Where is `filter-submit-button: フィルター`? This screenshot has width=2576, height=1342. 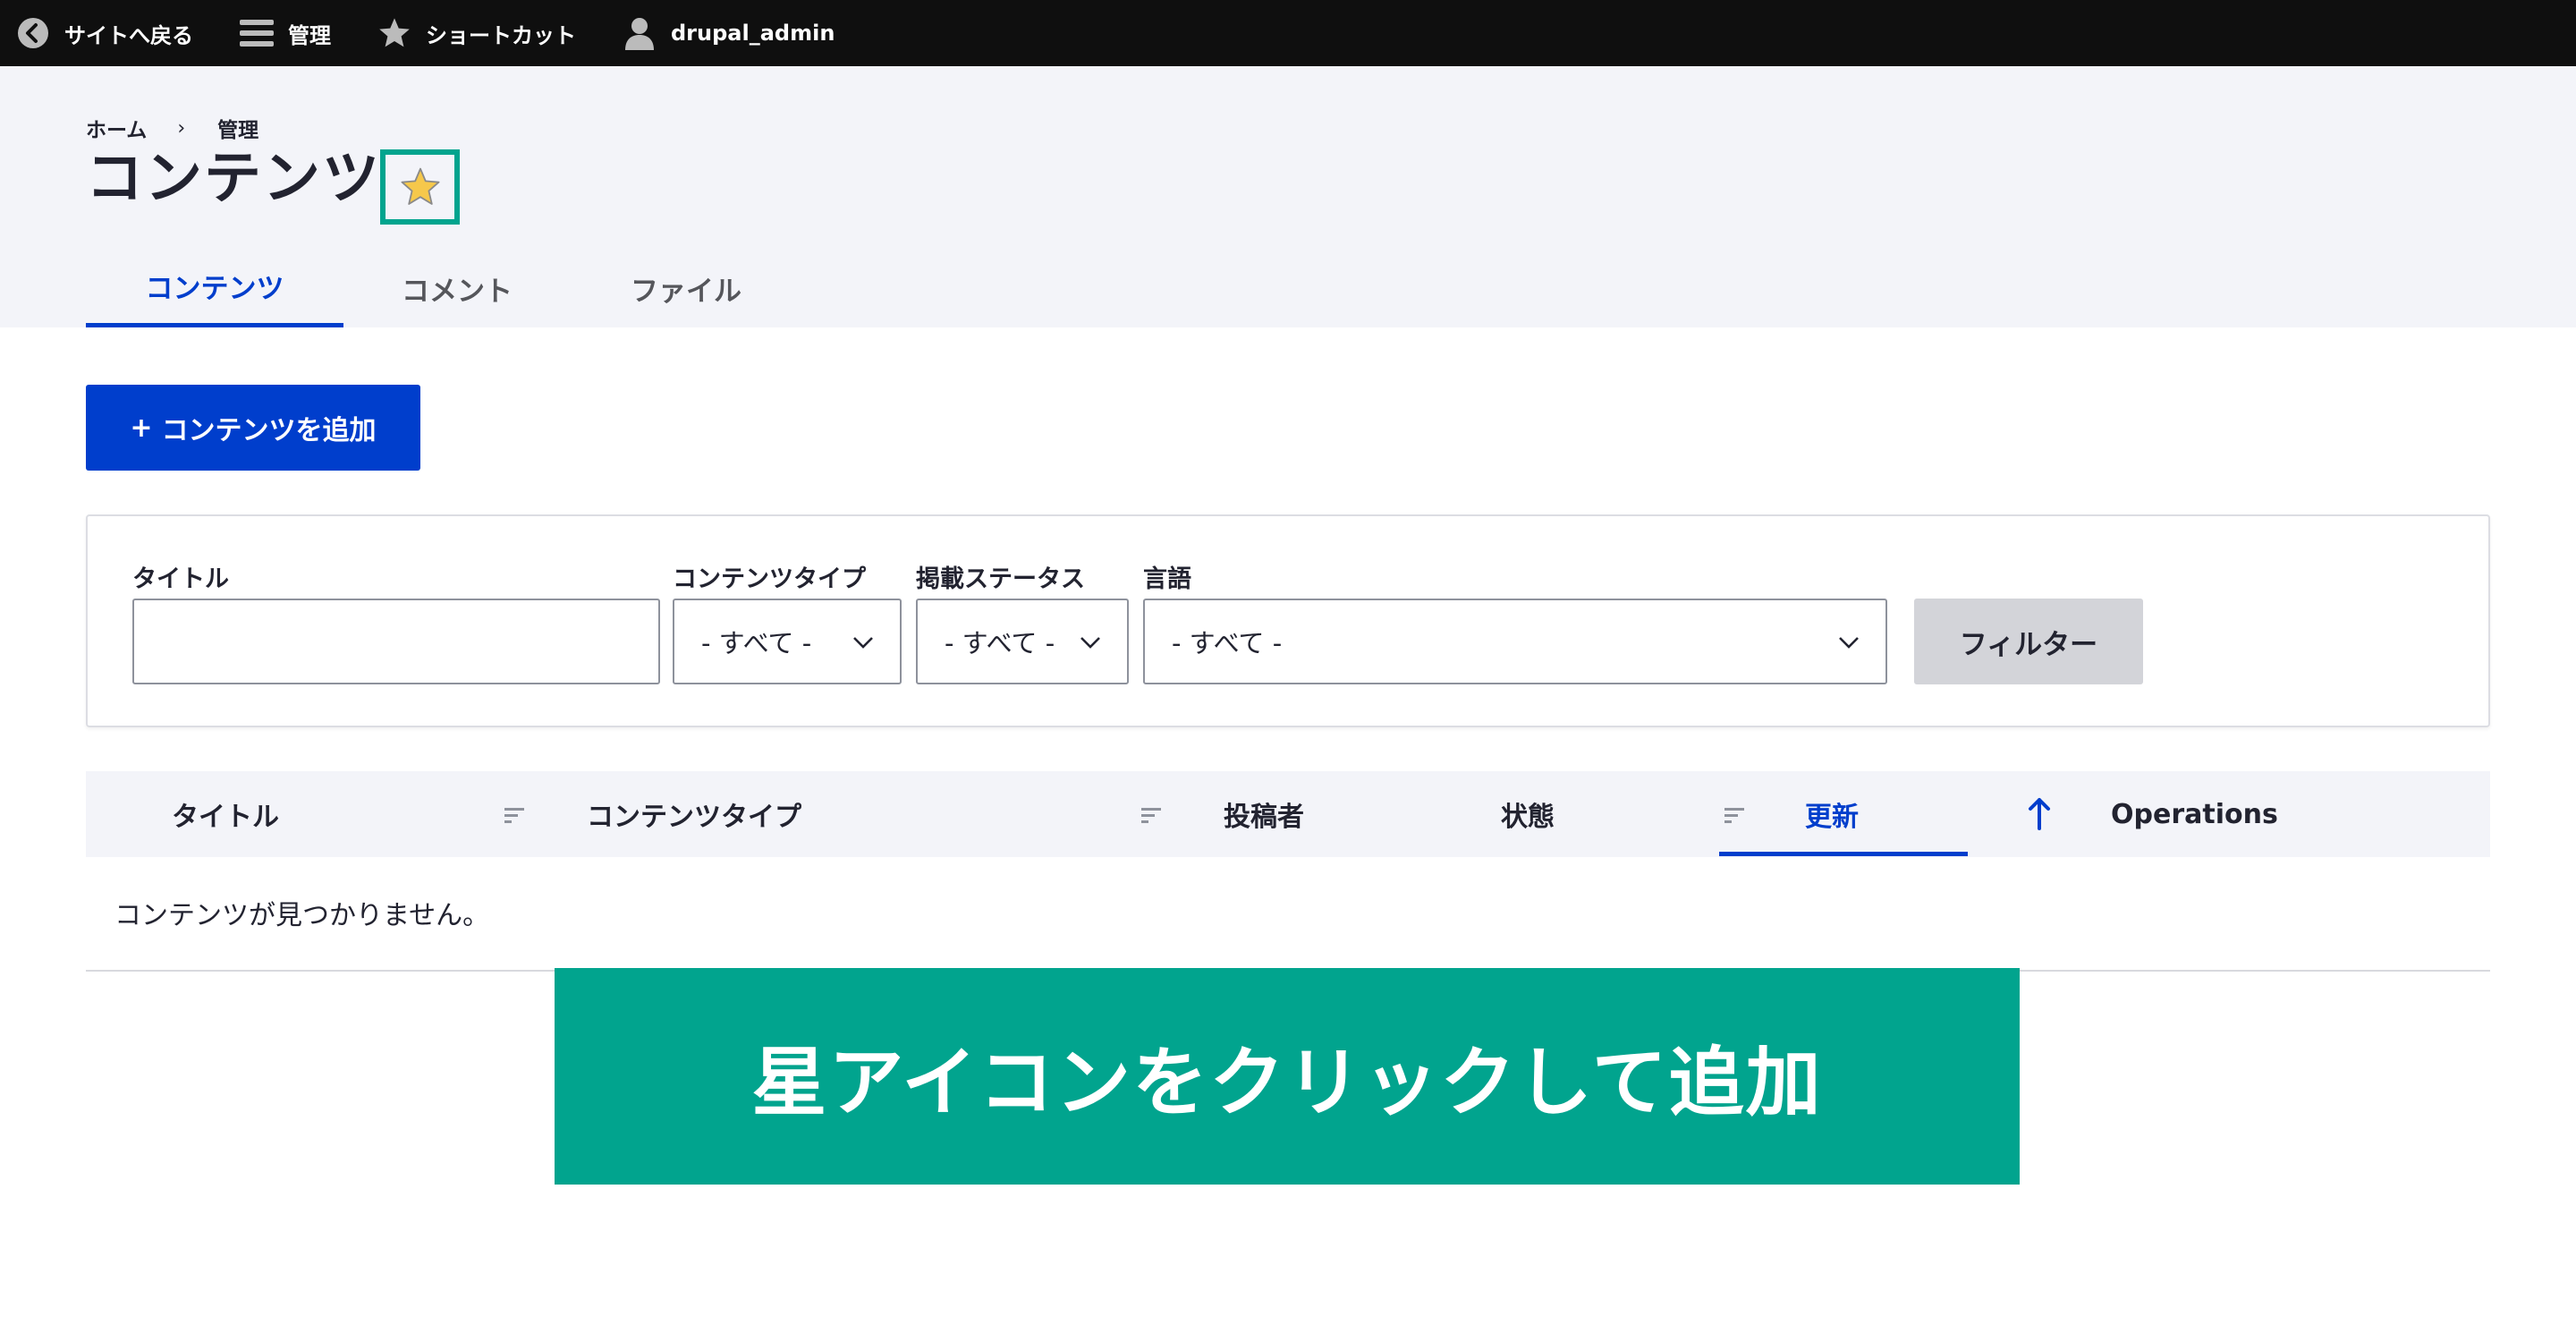
filter-submit-button: フィルター is located at coordinates (2028, 642).